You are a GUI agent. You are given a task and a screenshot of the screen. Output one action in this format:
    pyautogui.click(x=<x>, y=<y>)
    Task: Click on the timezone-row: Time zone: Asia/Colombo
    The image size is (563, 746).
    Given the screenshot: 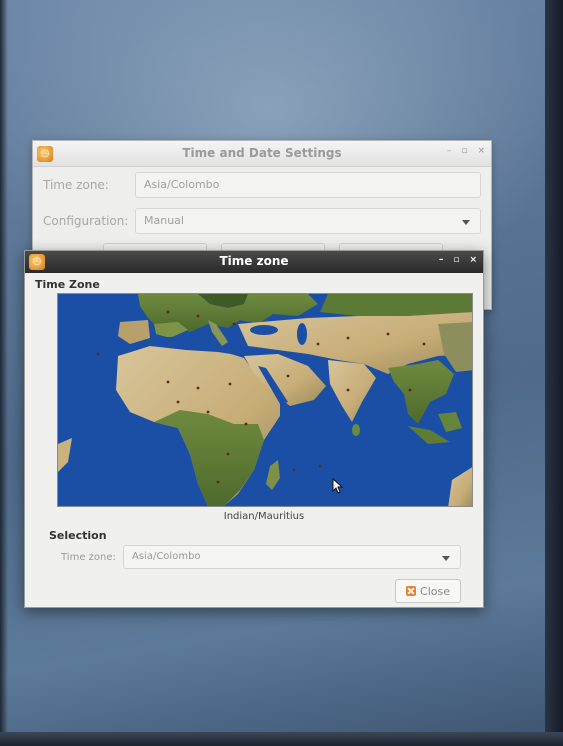 What is the action you would take?
    pyautogui.click(x=262, y=185)
    